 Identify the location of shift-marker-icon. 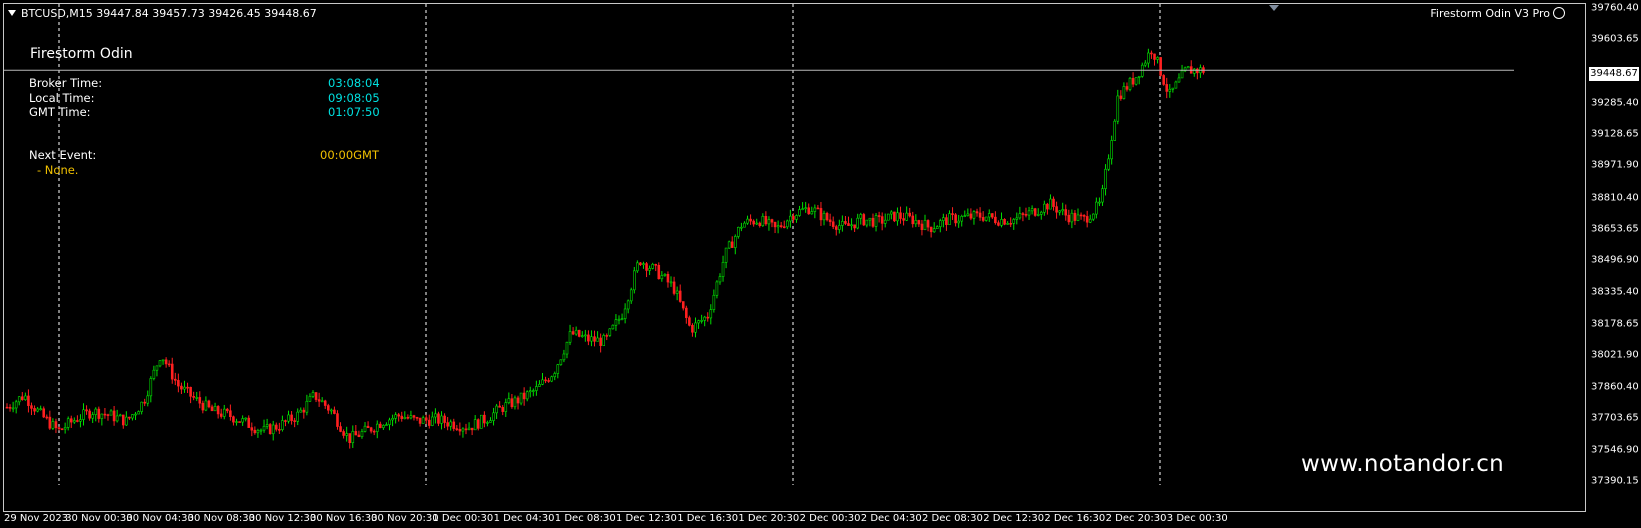
(1274, 8).